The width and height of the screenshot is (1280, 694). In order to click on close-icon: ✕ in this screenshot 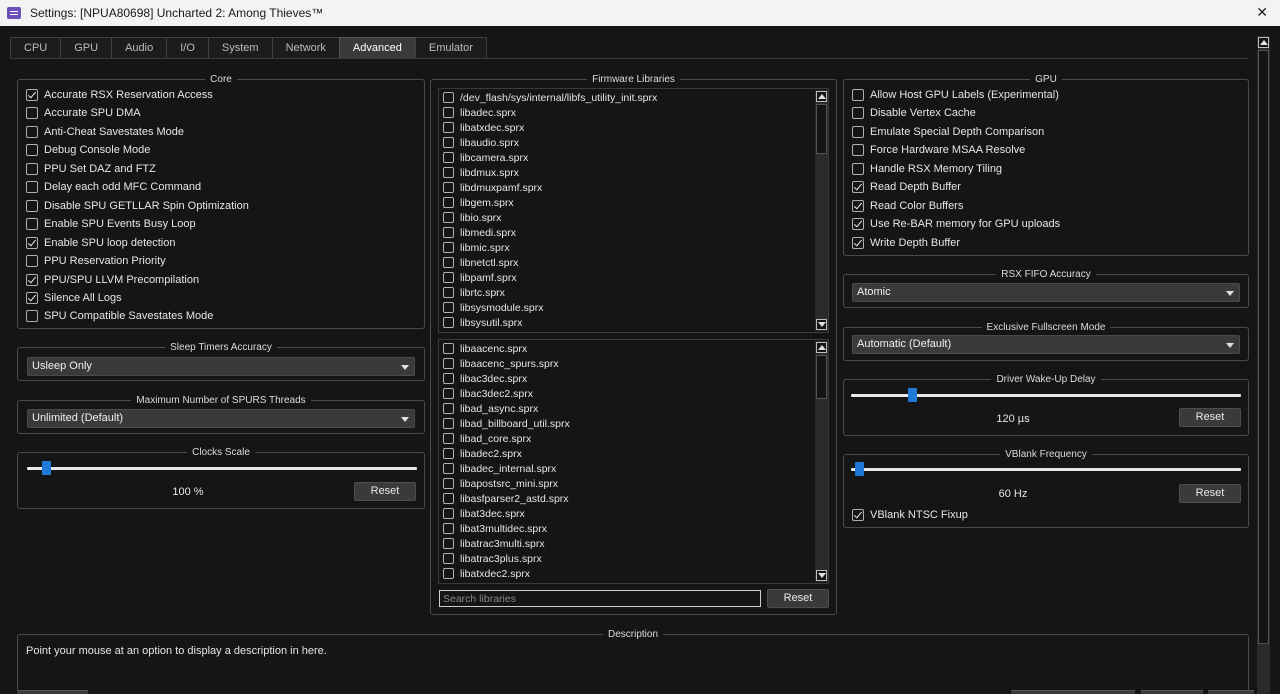, I will do `click(1262, 12)`.